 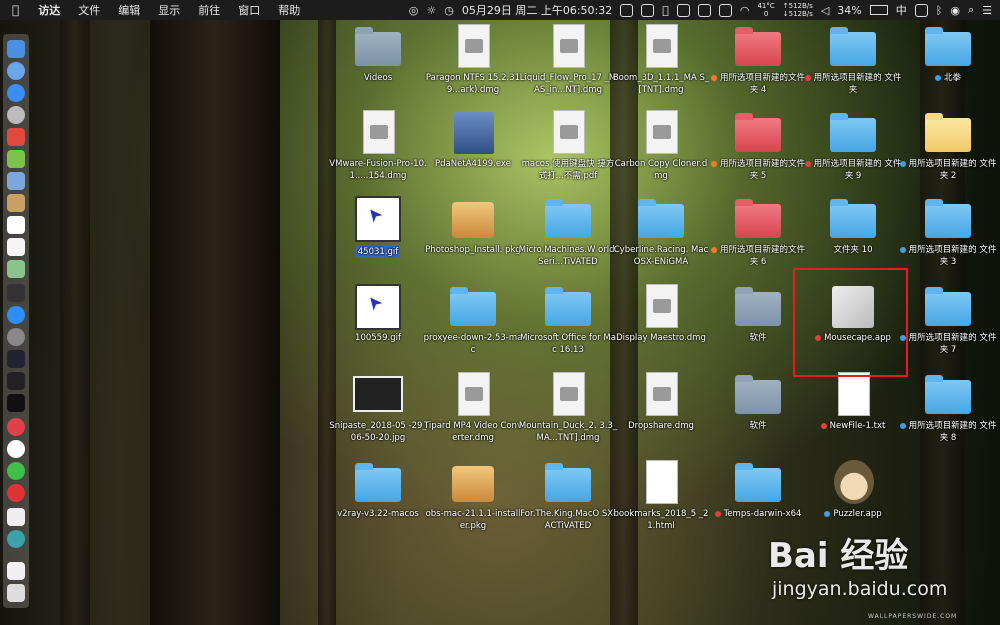 What do you see at coordinates (16, 203) in the screenshot?
I see `notes-icon` at bounding box center [16, 203].